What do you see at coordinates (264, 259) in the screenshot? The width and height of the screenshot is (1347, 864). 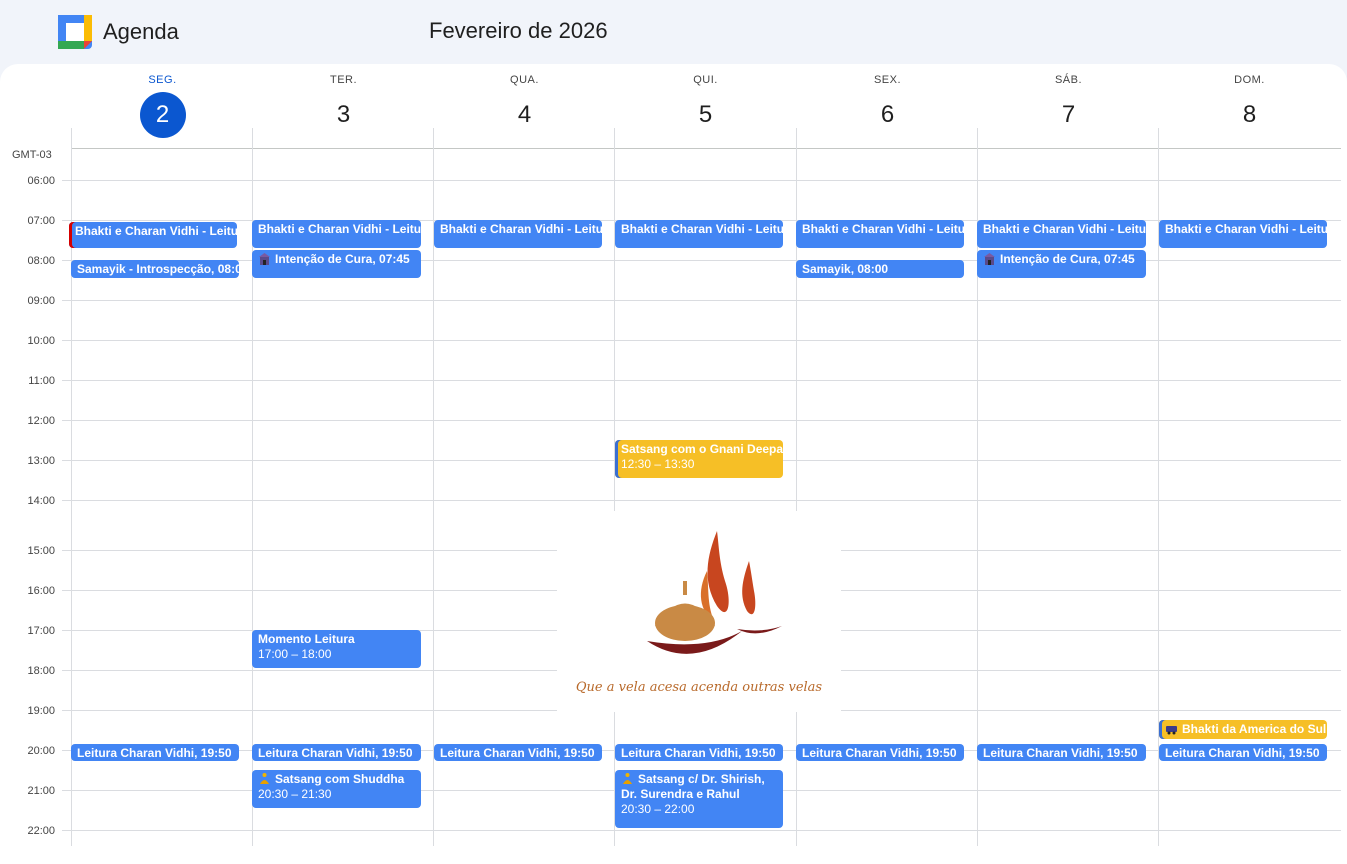 I see `temple-icon` at bounding box center [264, 259].